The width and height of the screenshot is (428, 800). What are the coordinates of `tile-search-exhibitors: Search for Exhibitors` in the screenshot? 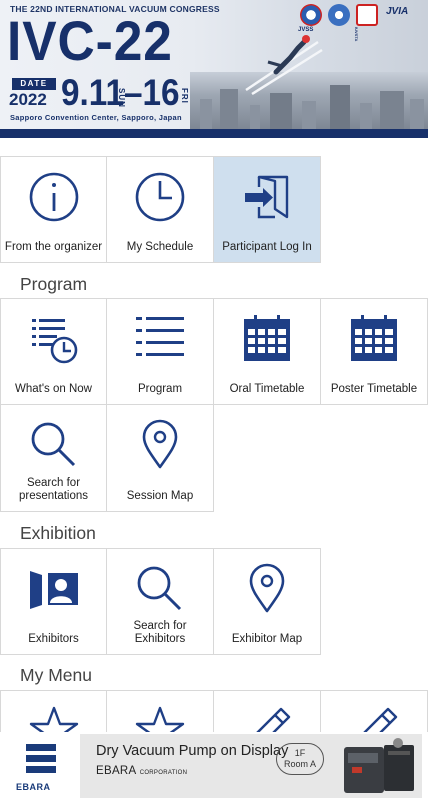 It's located at (160, 601).